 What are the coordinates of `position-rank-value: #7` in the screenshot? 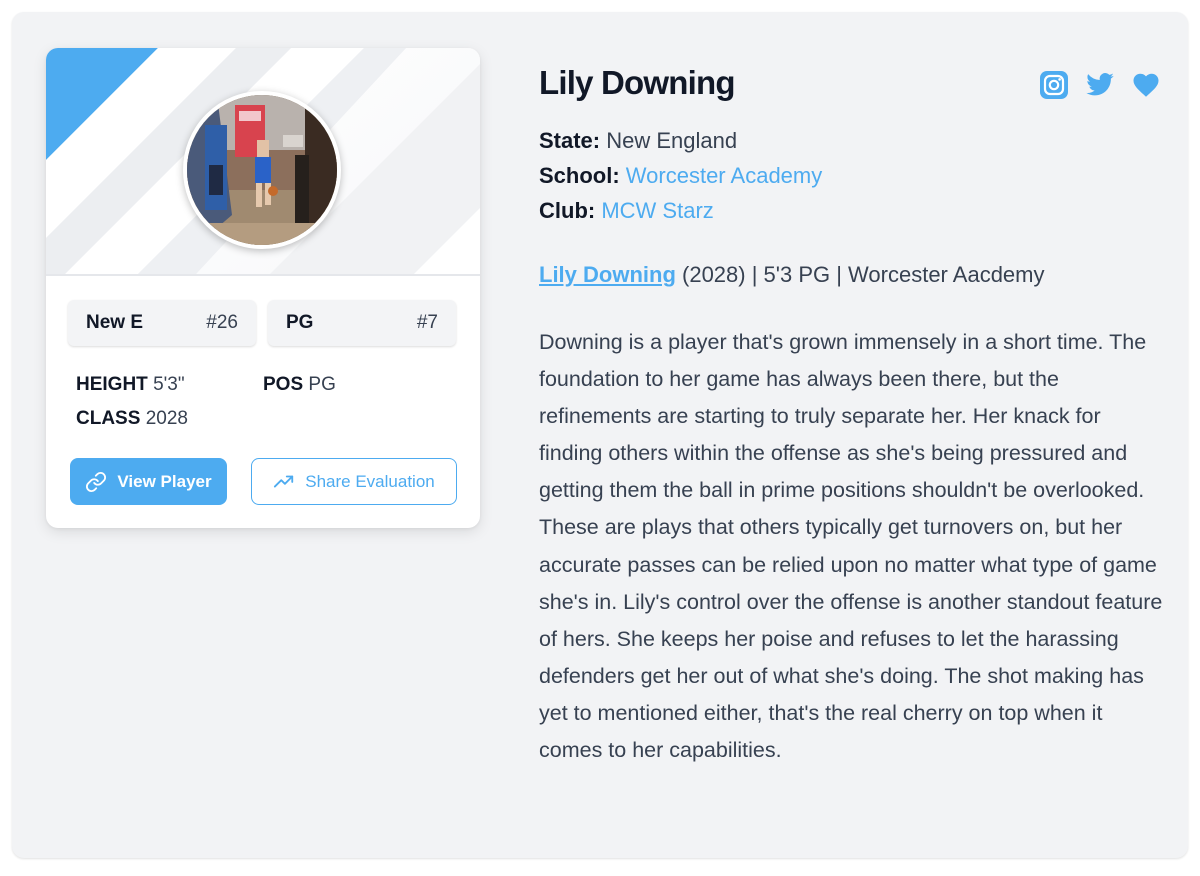 It's located at (427, 322).